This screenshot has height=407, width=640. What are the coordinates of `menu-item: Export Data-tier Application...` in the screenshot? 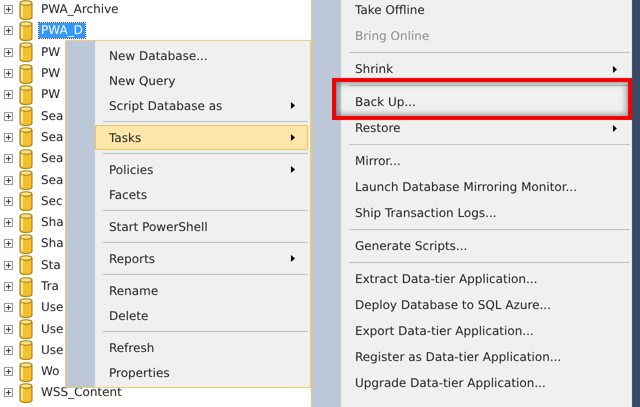 It's located at (485, 331).